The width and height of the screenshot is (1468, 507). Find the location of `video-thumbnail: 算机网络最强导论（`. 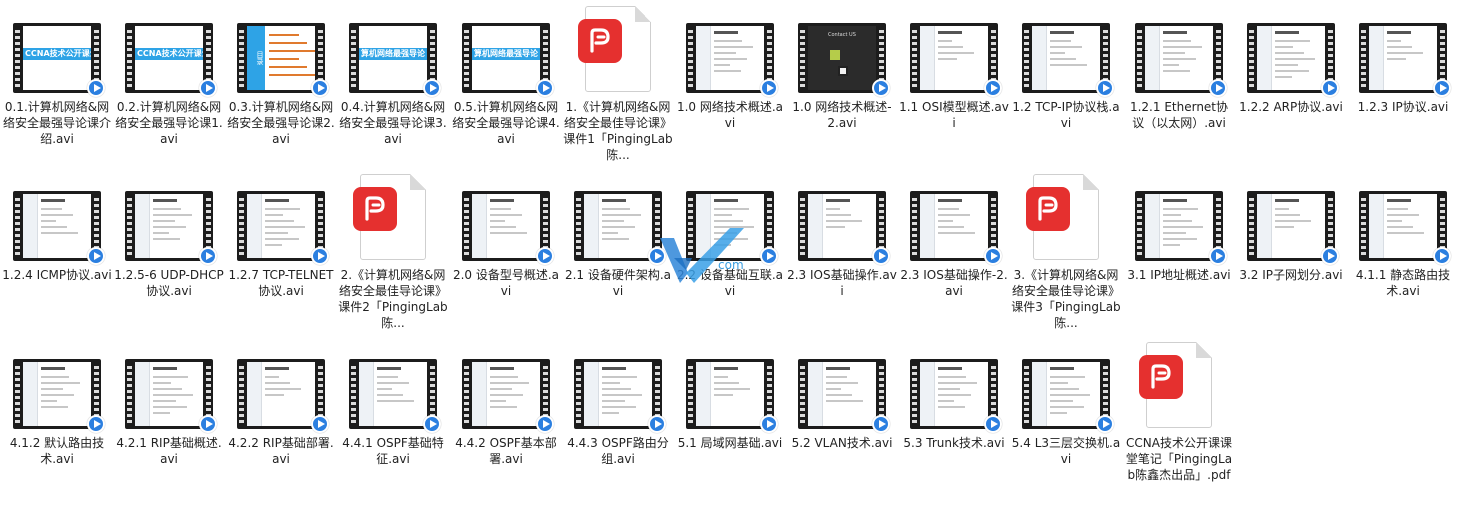

video-thumbnail: 算机网络最强导论（ is located at coordinates (508, 60).